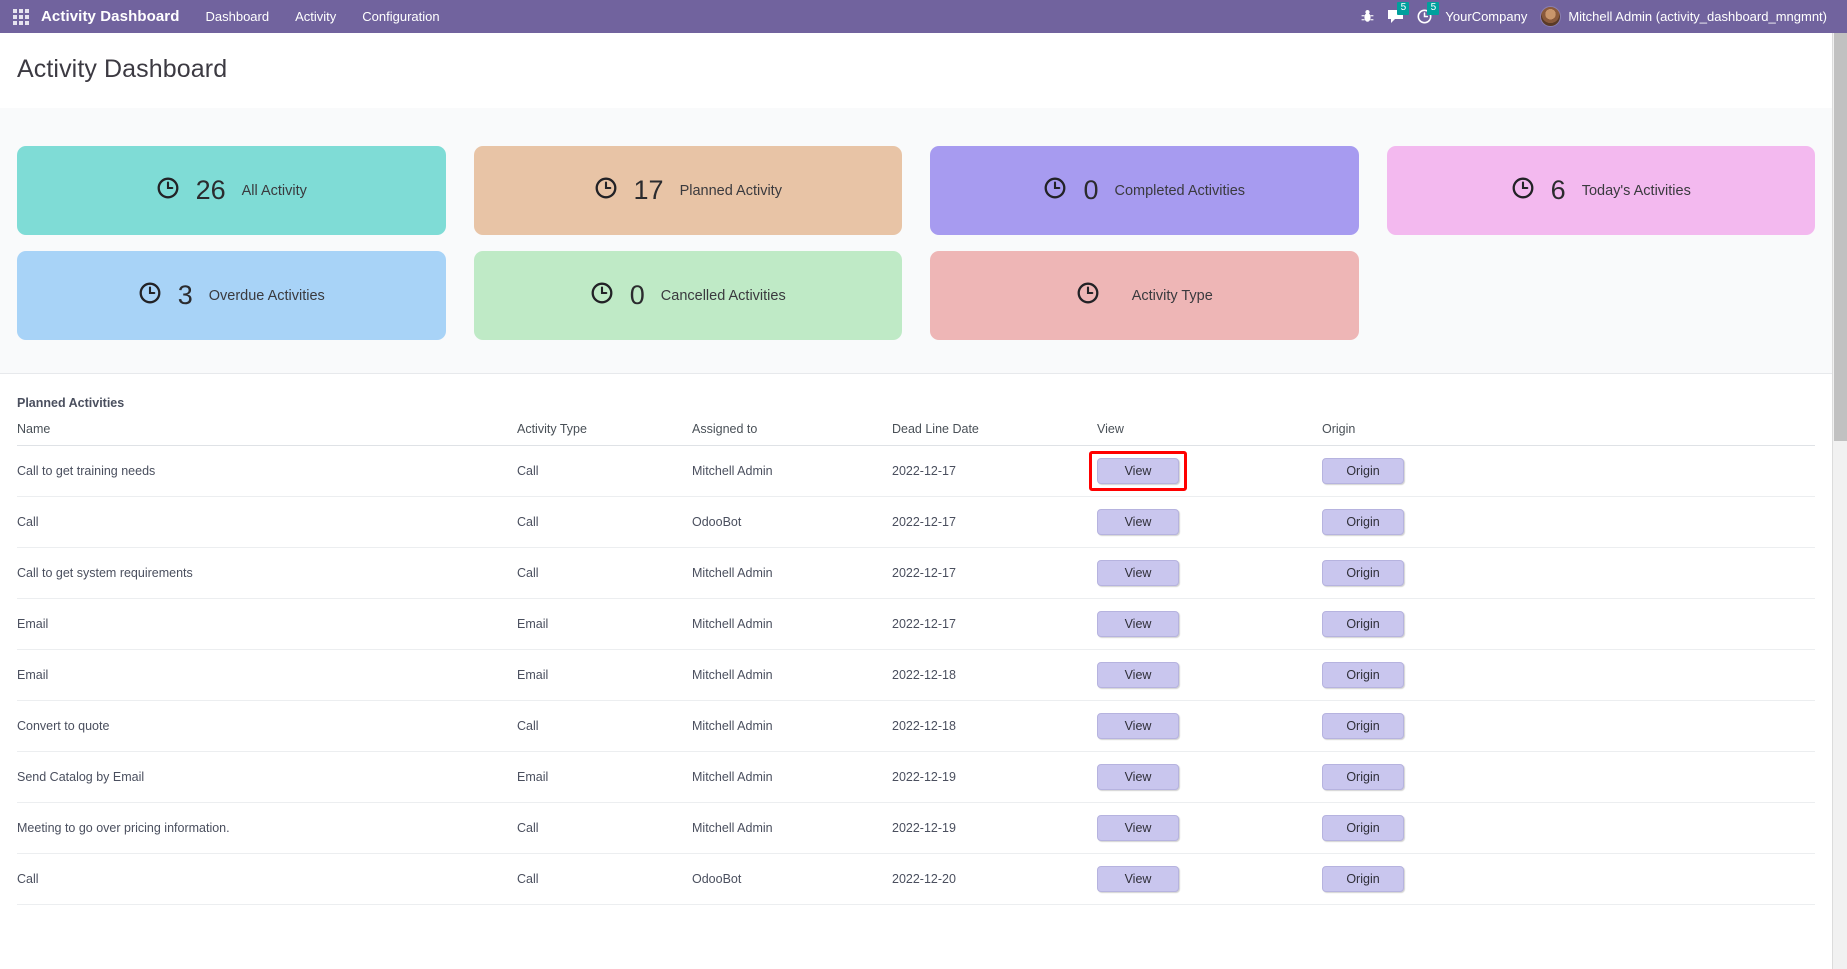 The height and width of the screenshot is (969, 1847). Describe the element at coordinates (994, 434) in the screenshot. I see `column-header-deadline: Dead Line Date` at that location.